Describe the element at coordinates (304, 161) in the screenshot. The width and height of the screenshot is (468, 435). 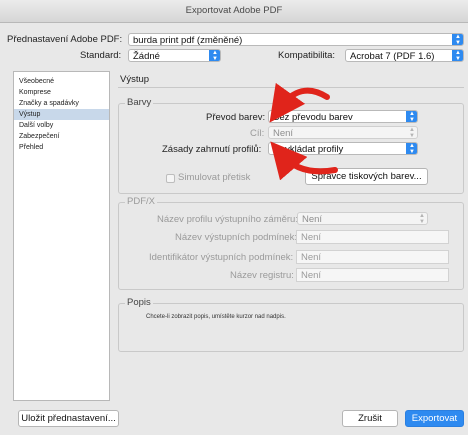
I see `annotation-arrow-2-icon` at that location.